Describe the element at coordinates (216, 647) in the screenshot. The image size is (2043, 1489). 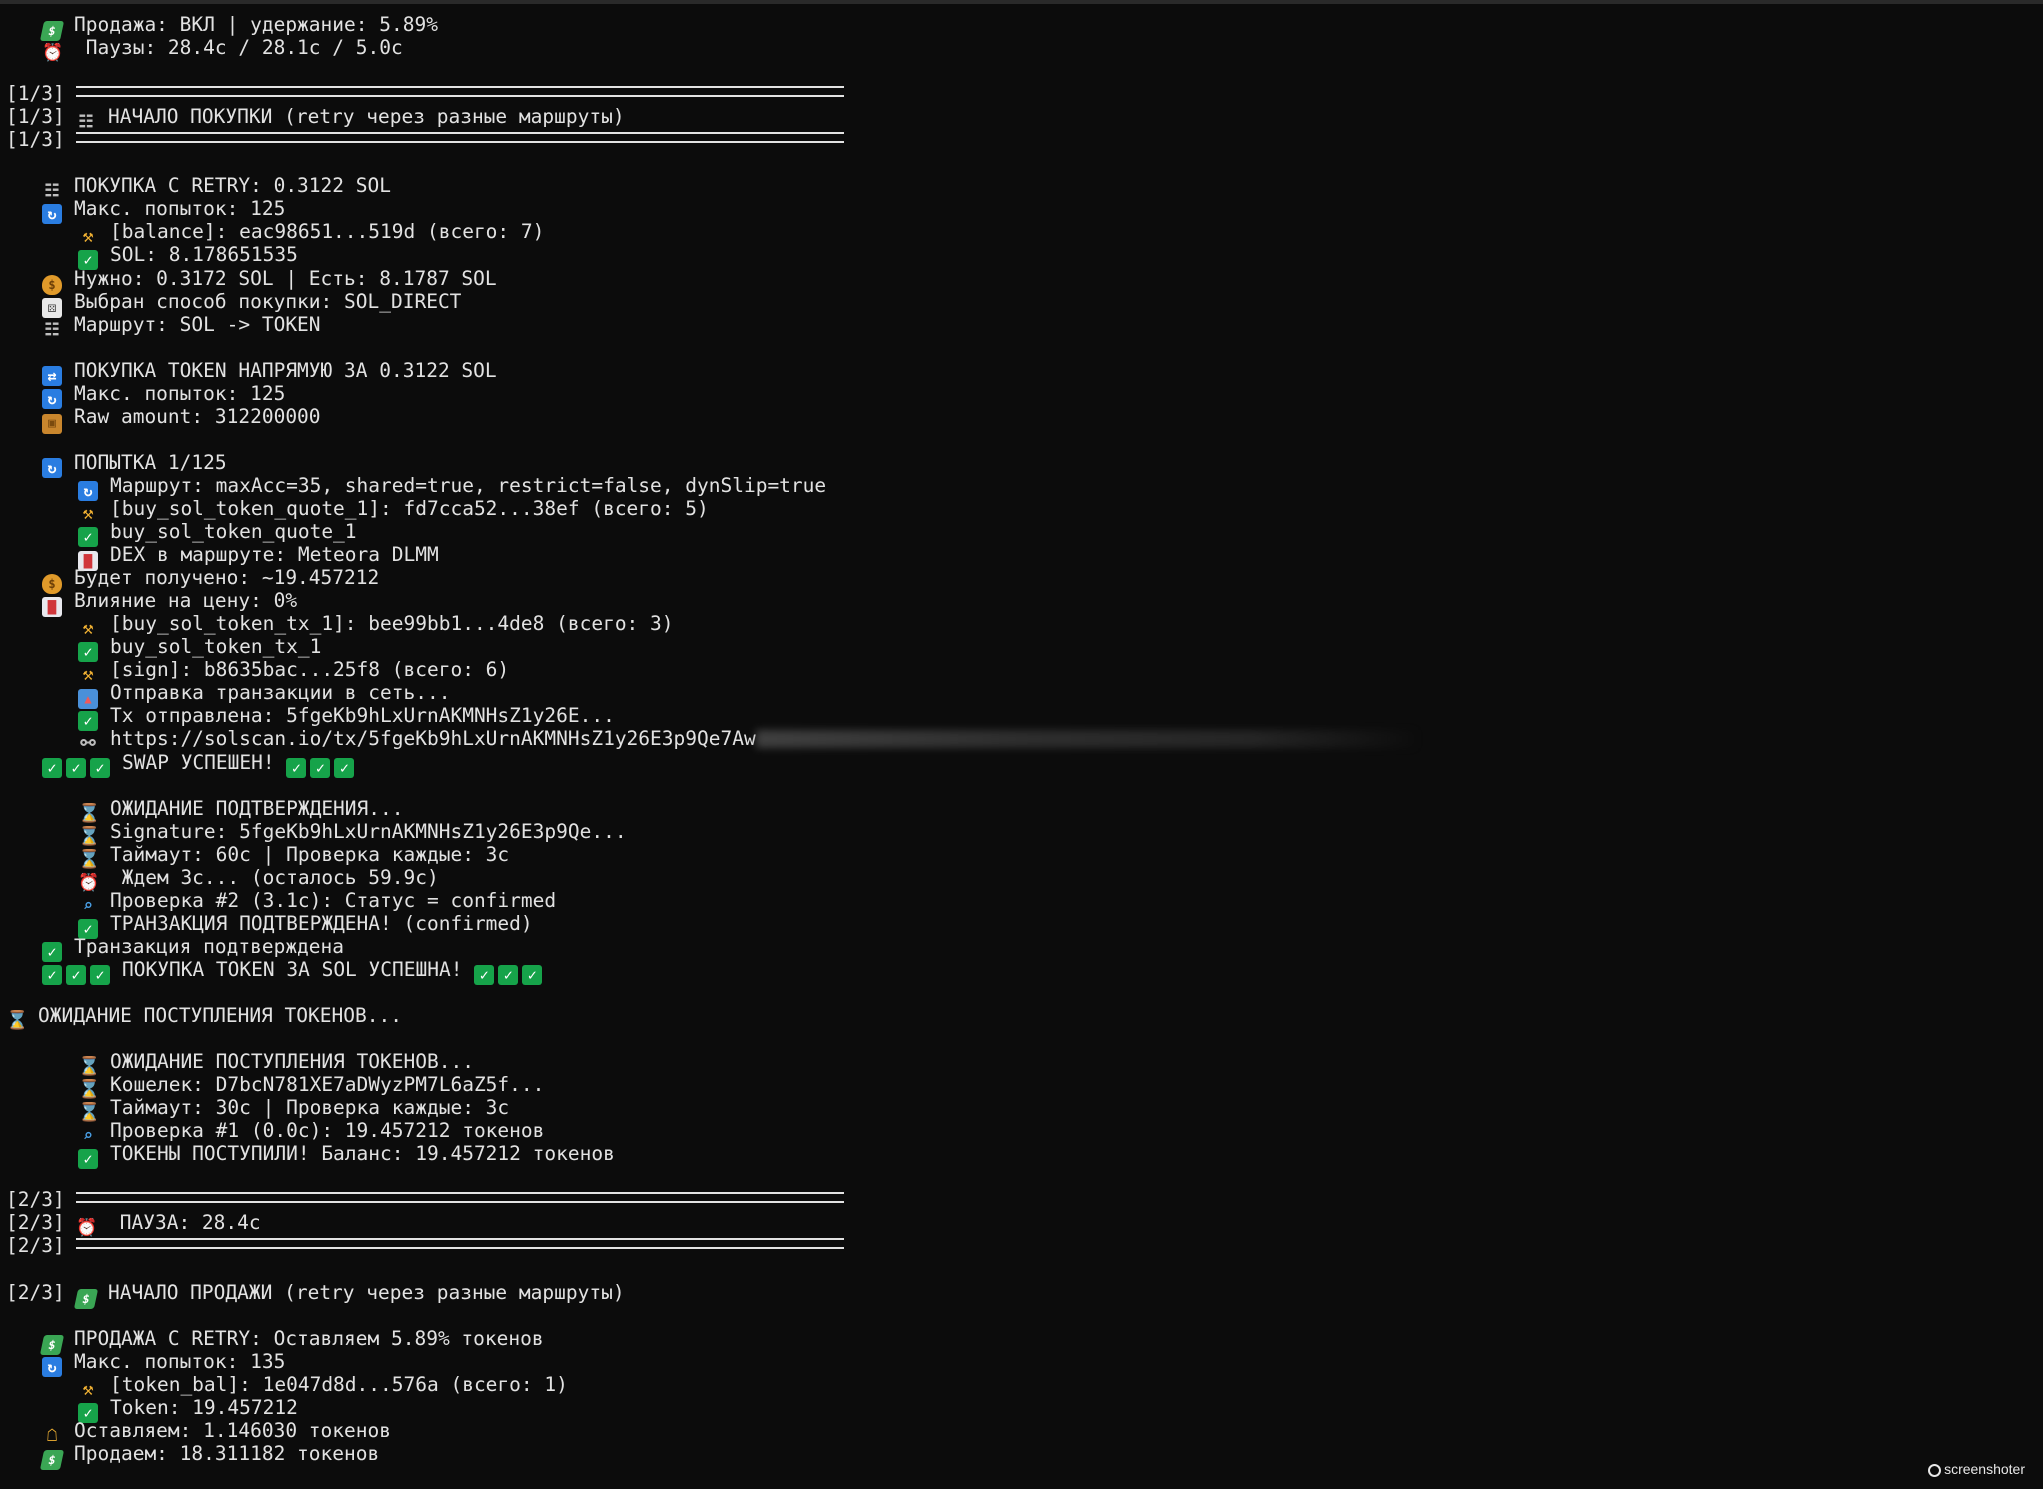
I see `line-text: buy_sol_token_tx_1` at that location.